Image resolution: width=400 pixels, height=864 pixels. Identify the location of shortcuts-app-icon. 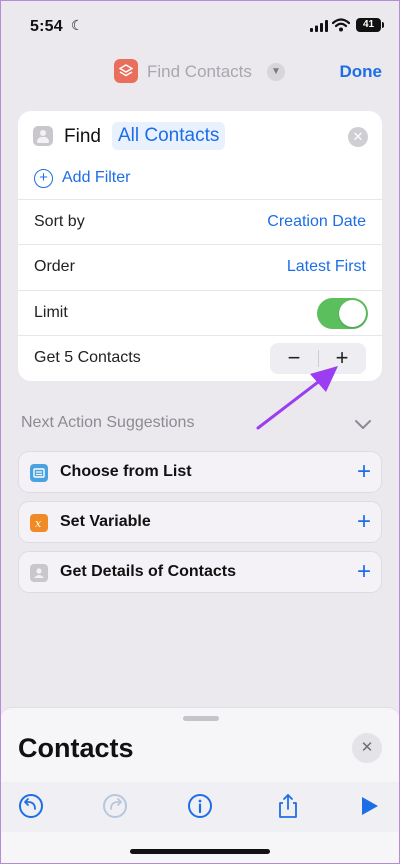
(126, 71).